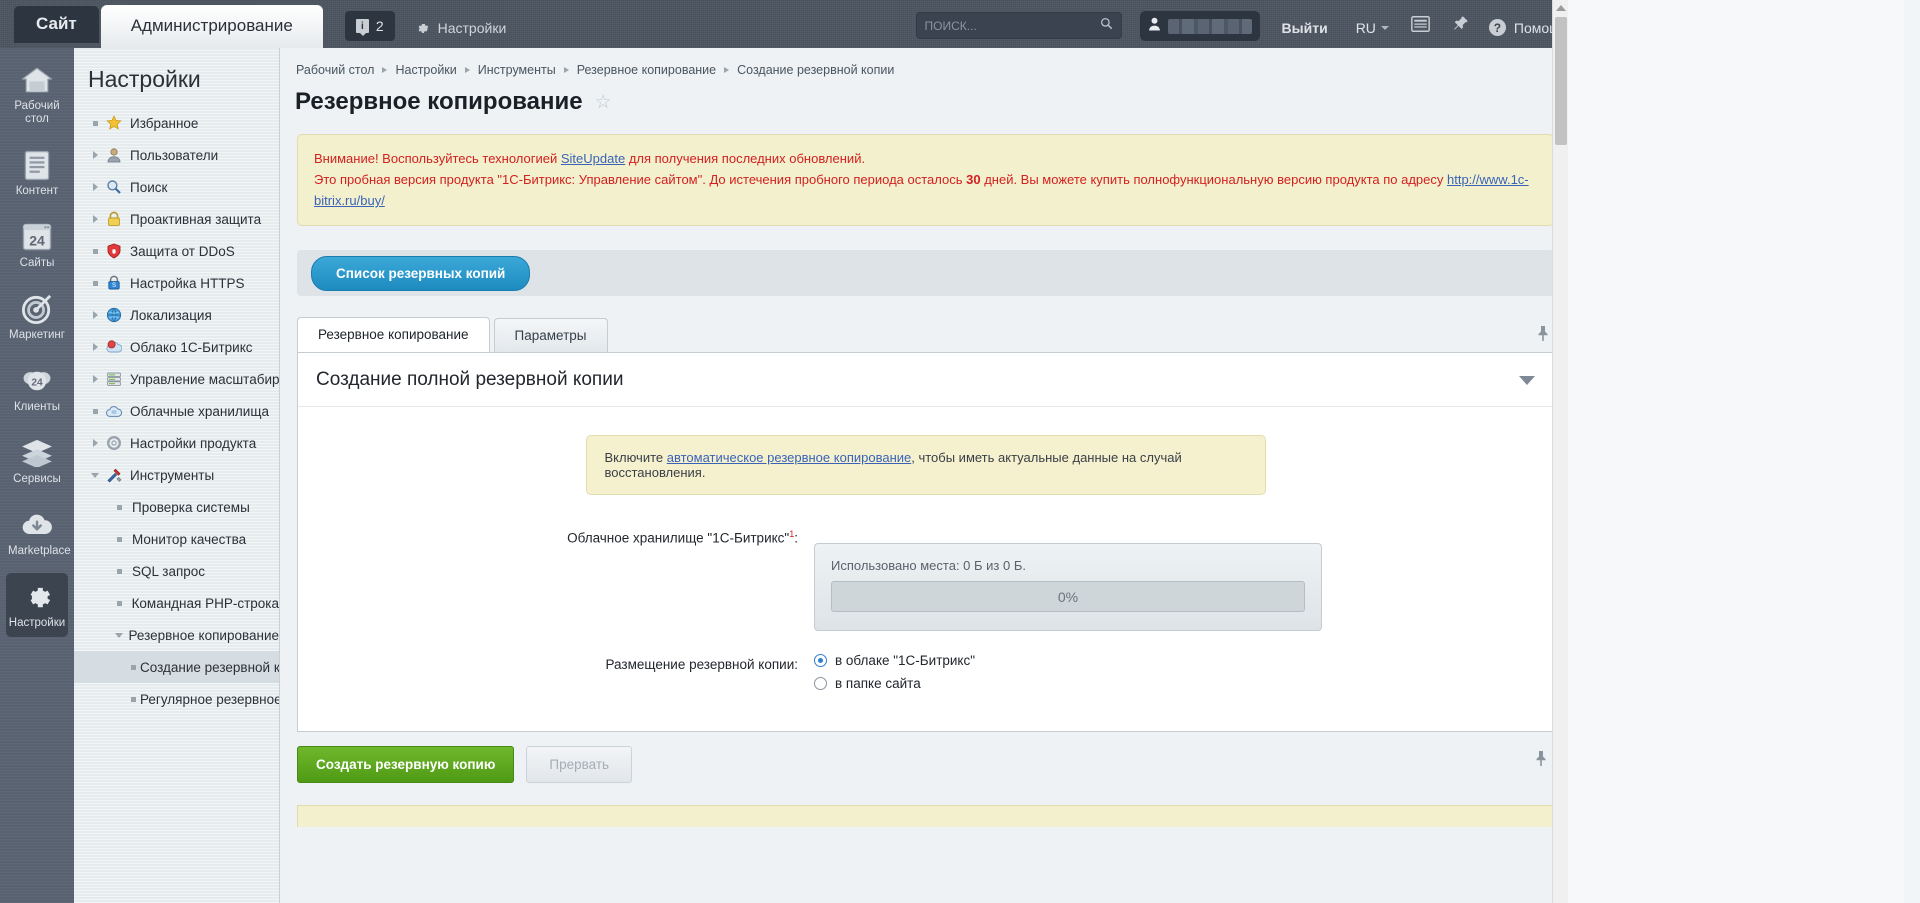 The width and height of the screenshot is (1920, 903). Describe the element at coordinates (114, 411) in the screenshot. I see `cloud-storage-icon` at that location.